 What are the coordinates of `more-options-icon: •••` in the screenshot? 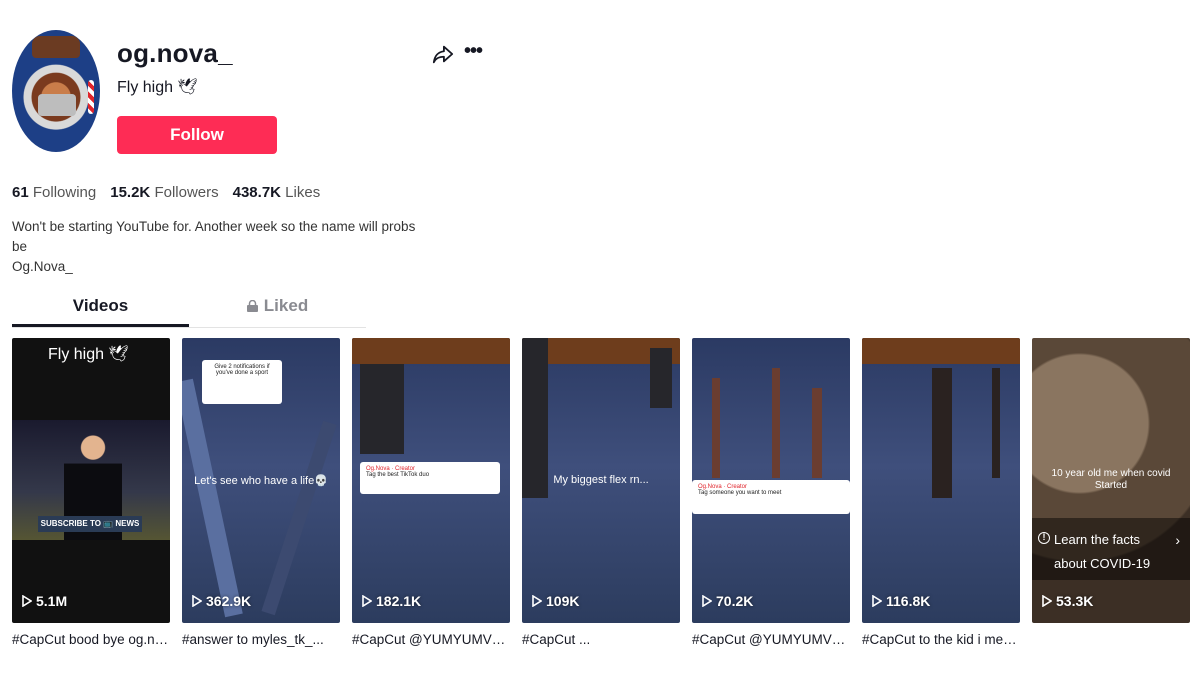 It's located at (475, 52).